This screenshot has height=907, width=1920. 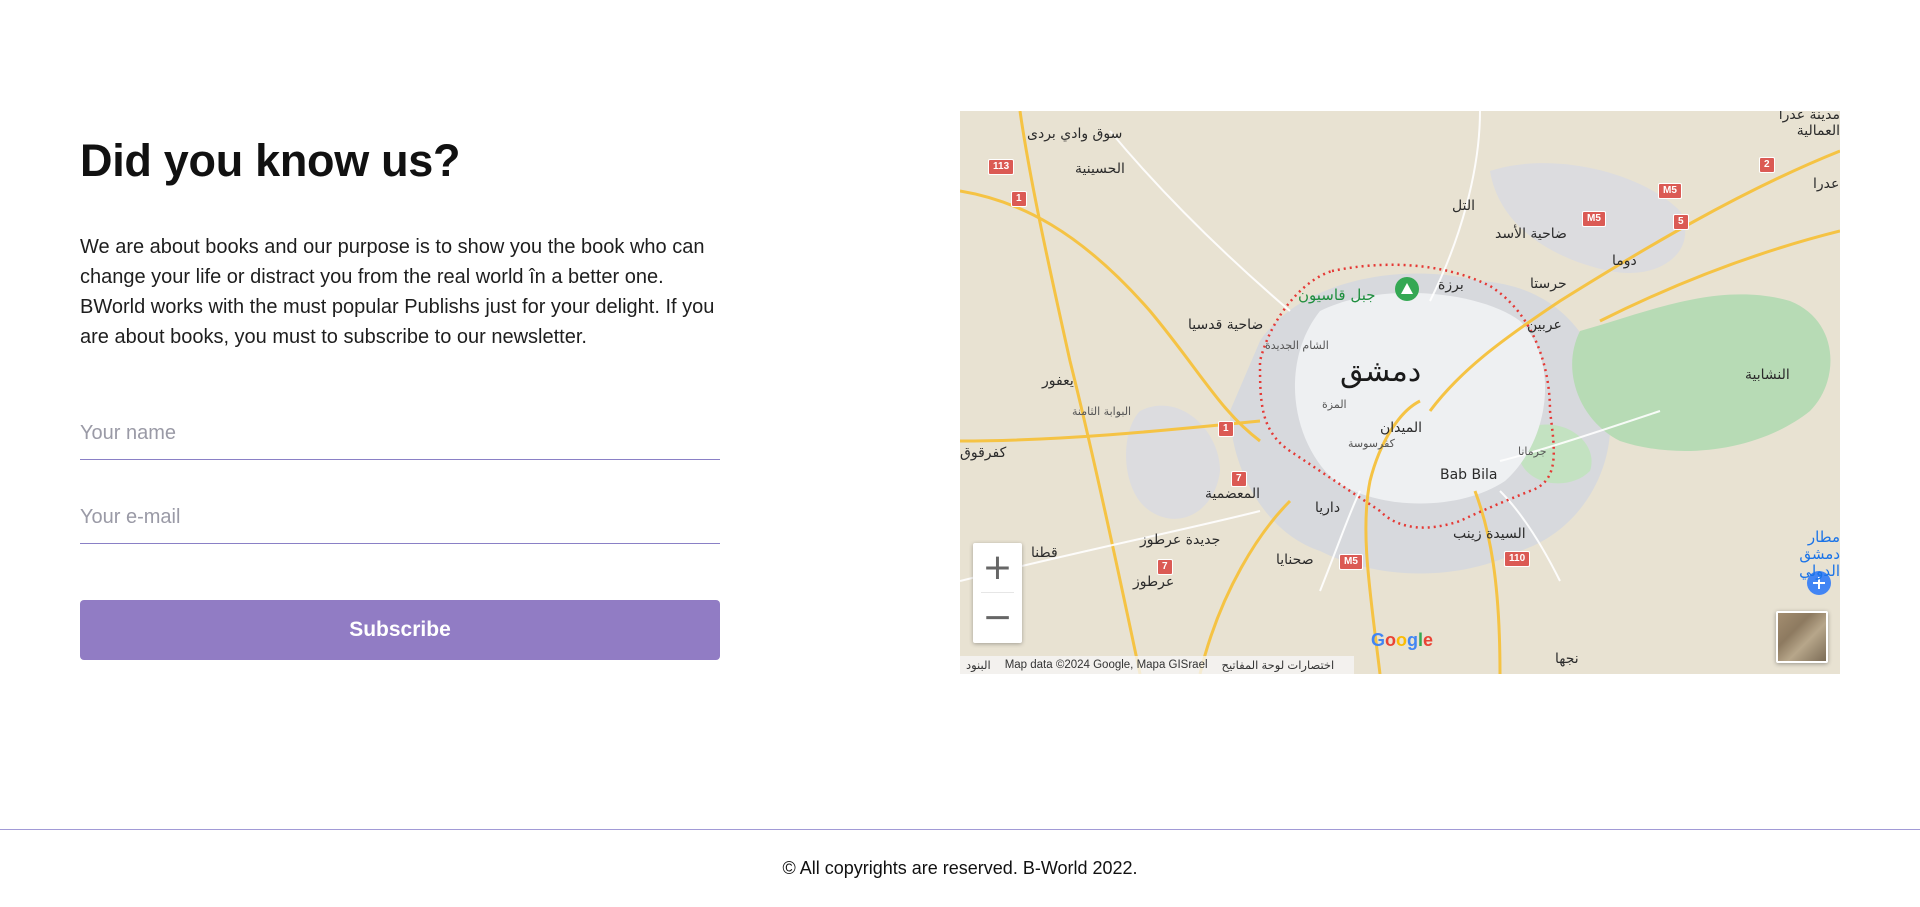 What do you see at coordinates (1463, 206) in the screenshot?
I see `map-label: التل` at bounding box center [1463, 206].